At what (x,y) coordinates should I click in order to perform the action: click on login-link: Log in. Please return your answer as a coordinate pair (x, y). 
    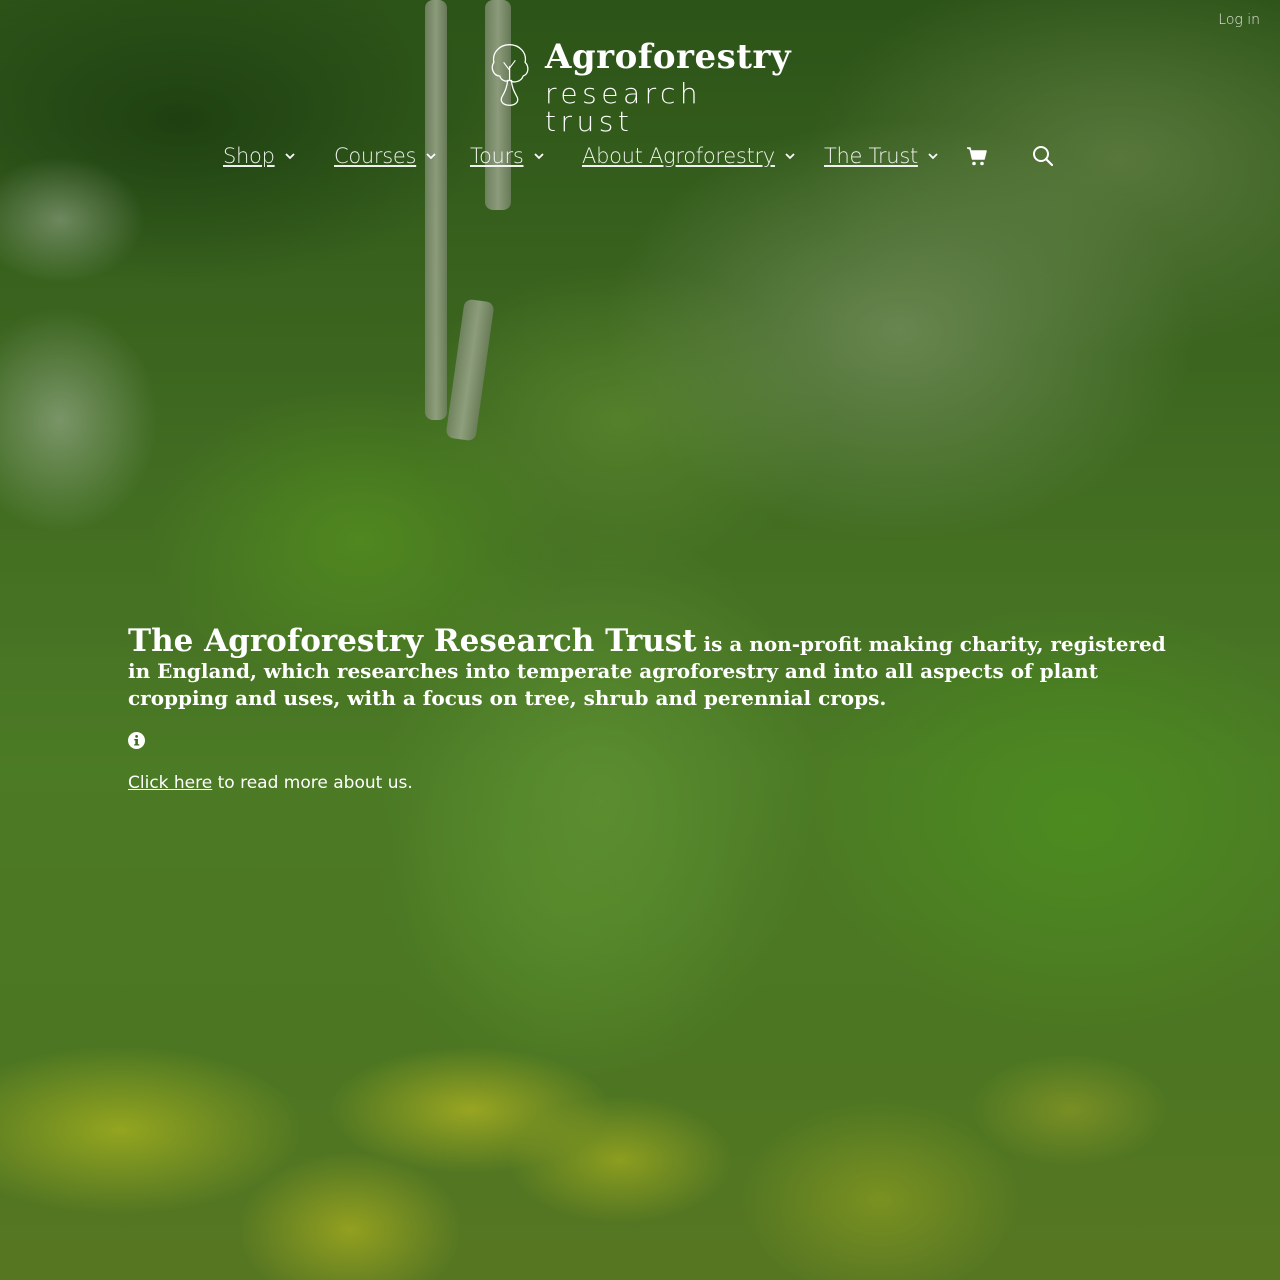
    Looking at the image, I should click on (1239, 20).